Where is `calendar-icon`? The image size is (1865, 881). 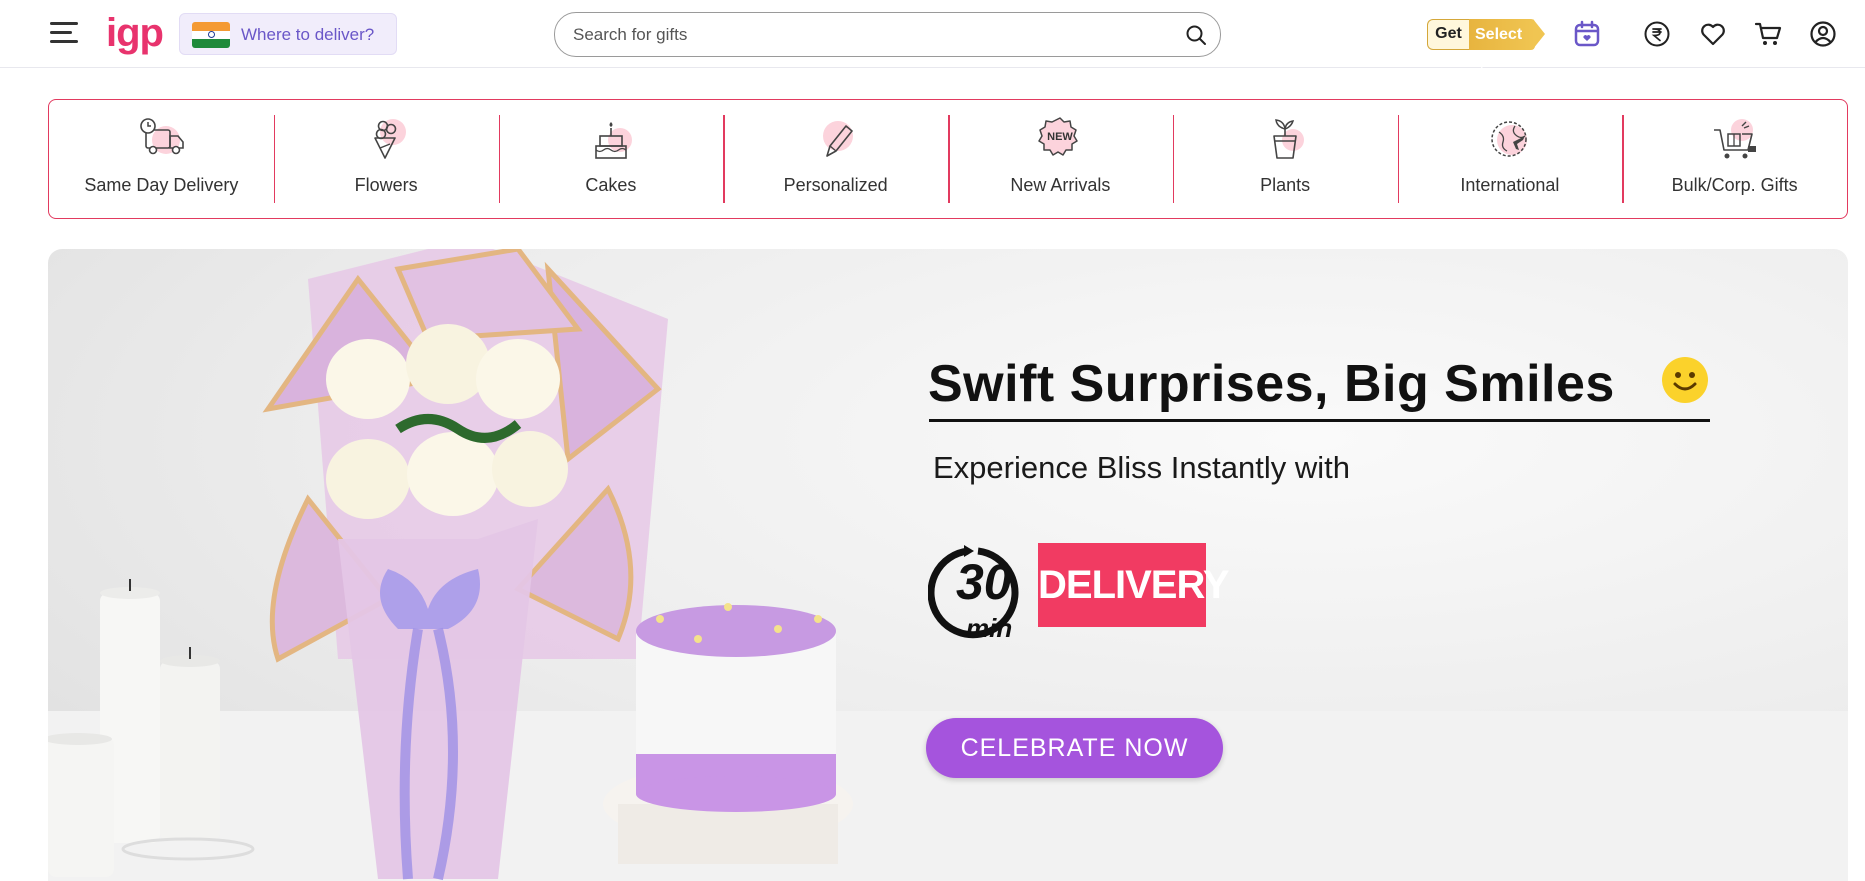 calendar-icon is located at coordinates (1587, 34).